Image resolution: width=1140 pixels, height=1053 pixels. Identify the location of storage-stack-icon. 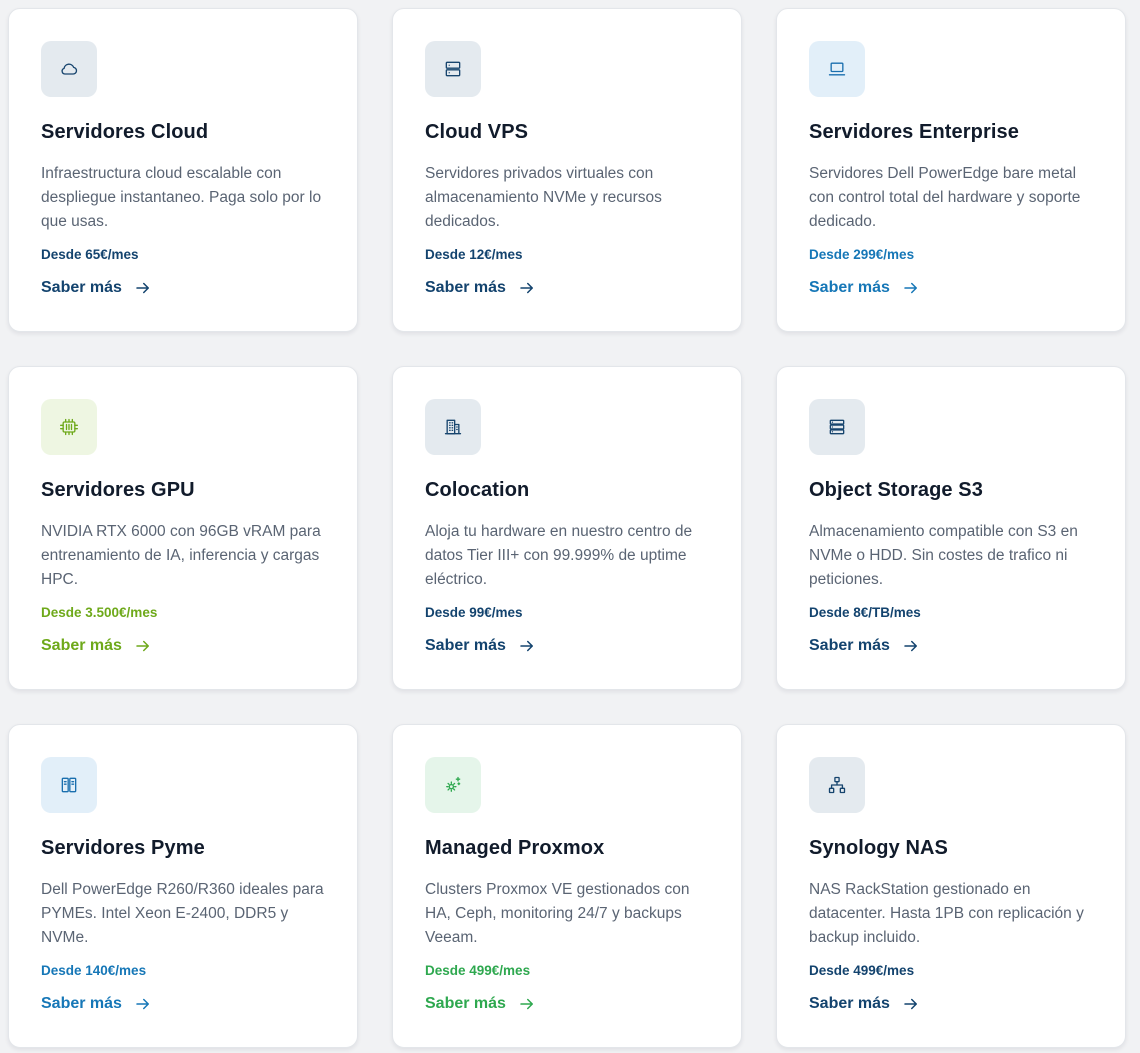
(837, 427).